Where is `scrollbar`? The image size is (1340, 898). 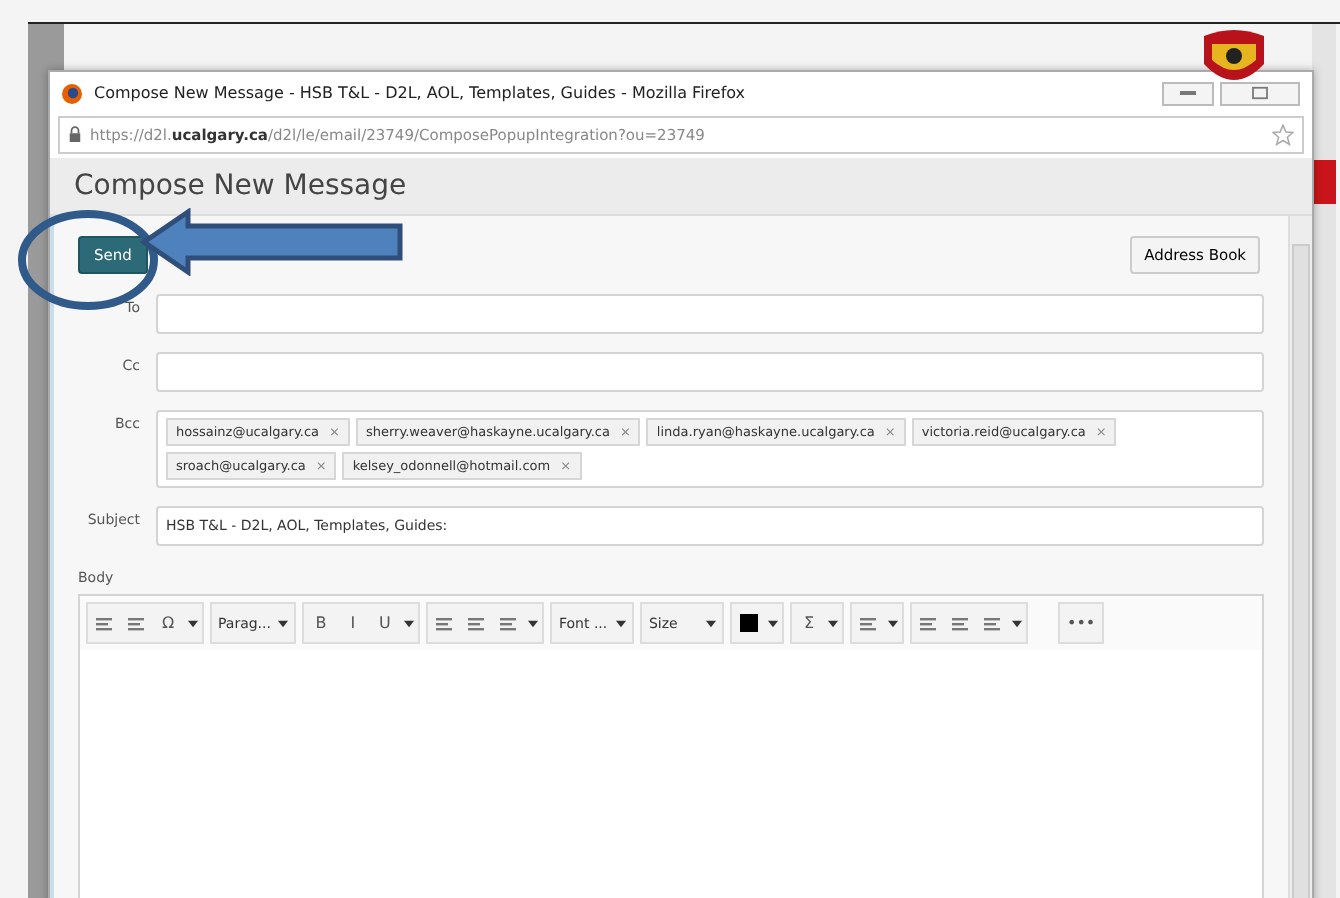 scrollbar is located at coordinates (1300, 557).